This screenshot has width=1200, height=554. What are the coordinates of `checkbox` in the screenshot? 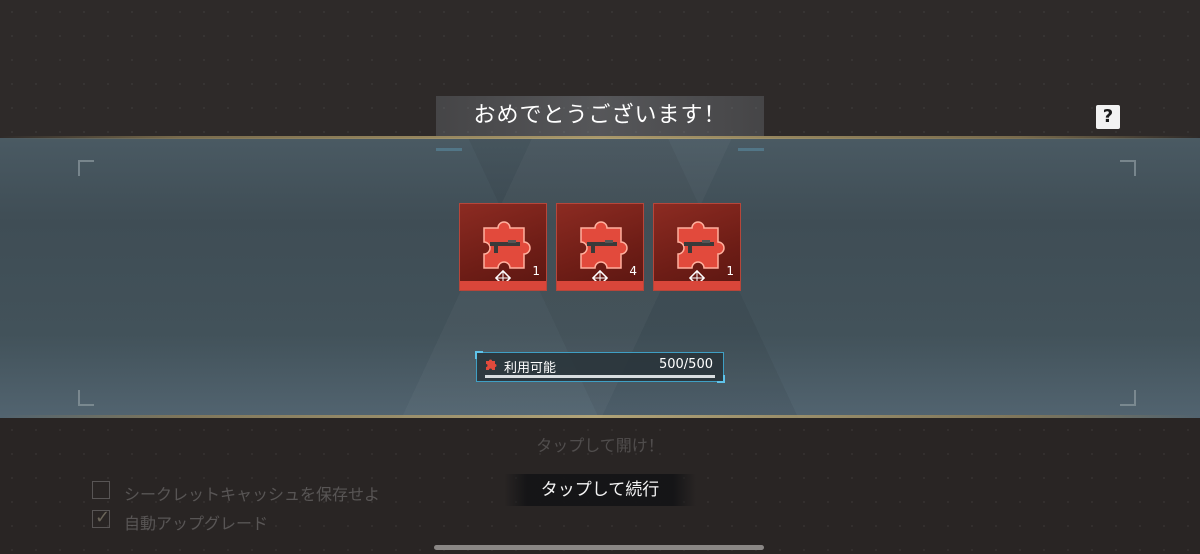 It's located at (101, 490).